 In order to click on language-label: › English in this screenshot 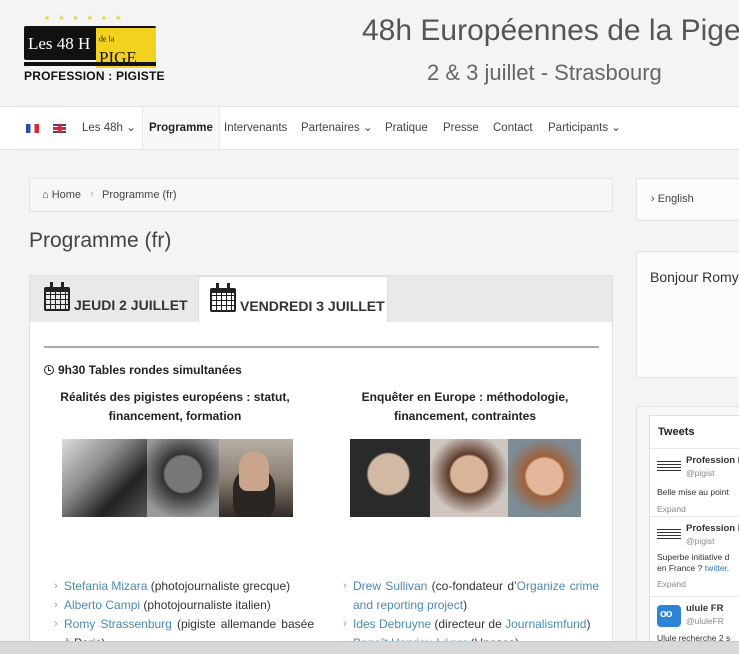, I will do `click(672, 199)`.